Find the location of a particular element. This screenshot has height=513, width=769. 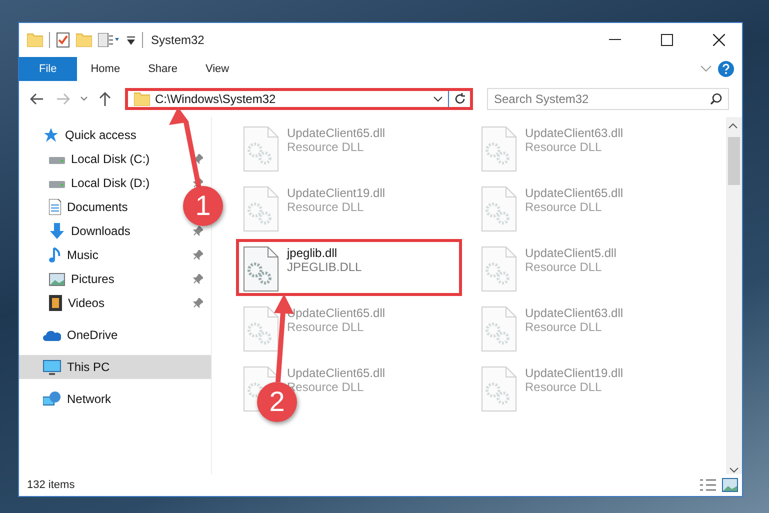

folder-icon is located at coordinates (142, 99).